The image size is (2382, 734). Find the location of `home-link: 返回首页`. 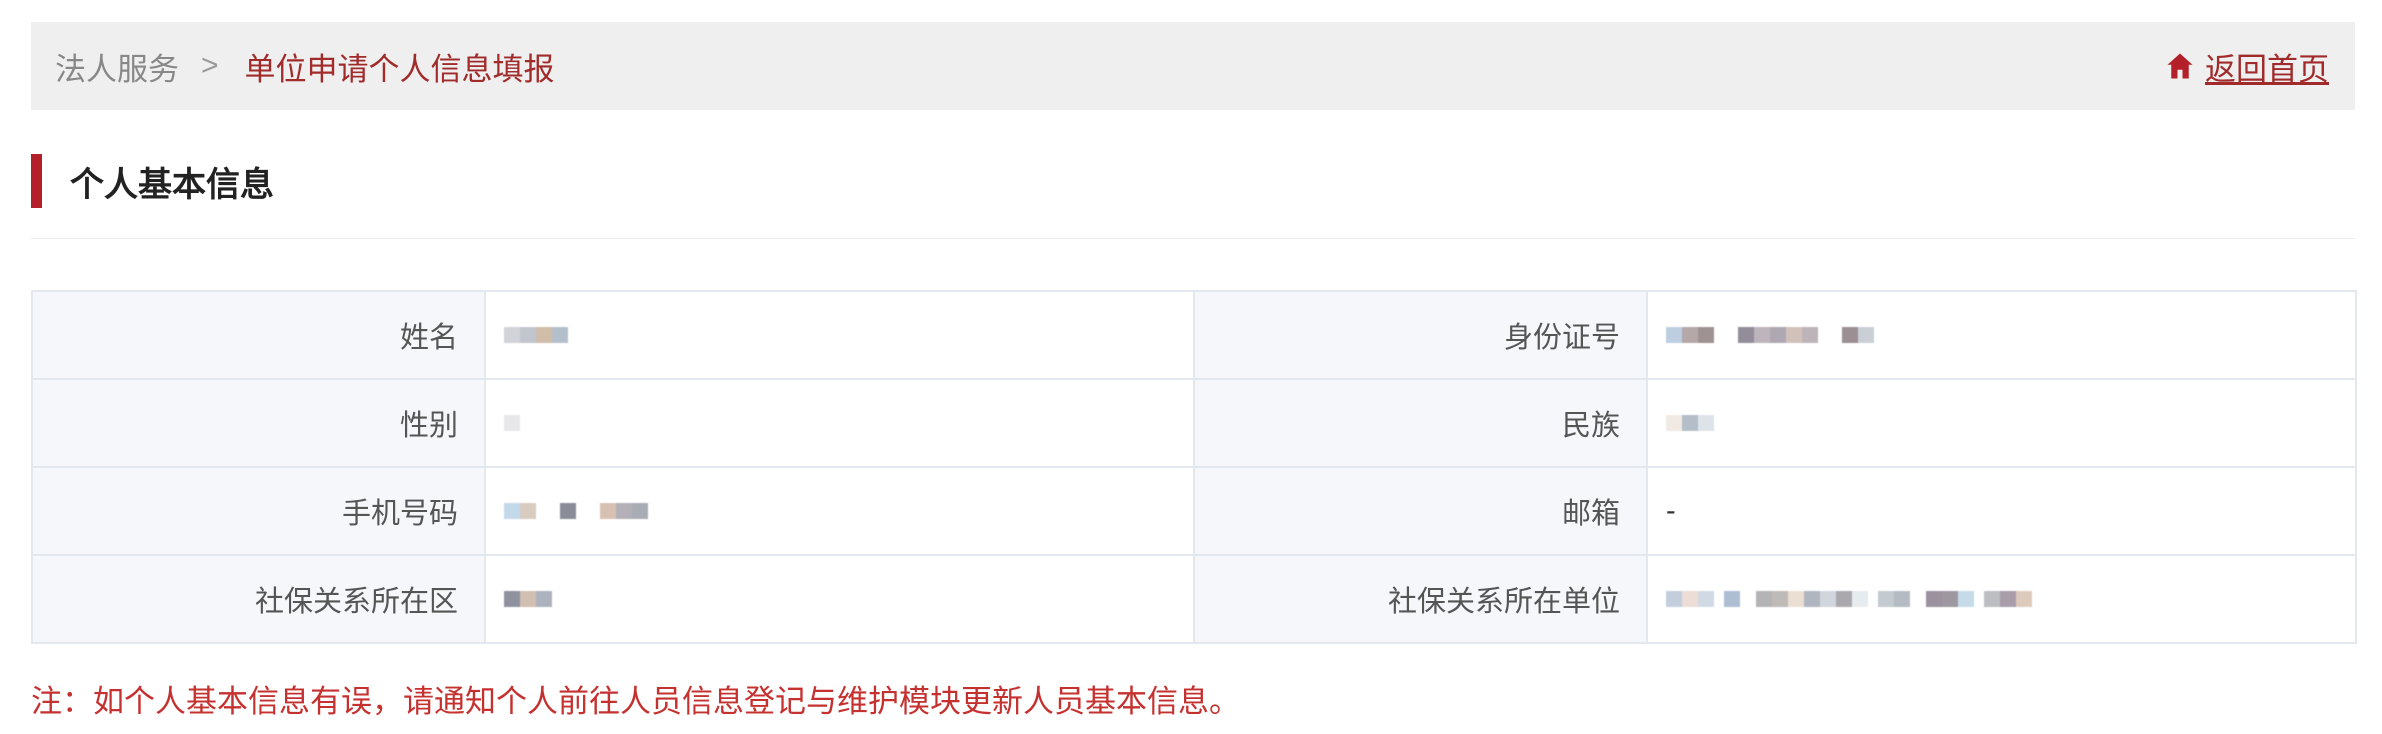

home-link: 返回首页 is located at coordinates (2247, 66).